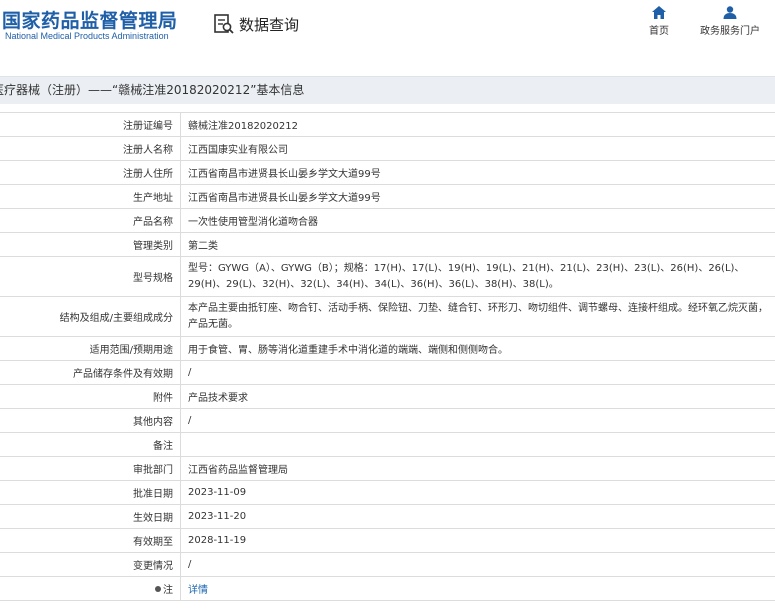  I want to click on nav-gov-service-label: 政务服务门户, so click(730, 31).